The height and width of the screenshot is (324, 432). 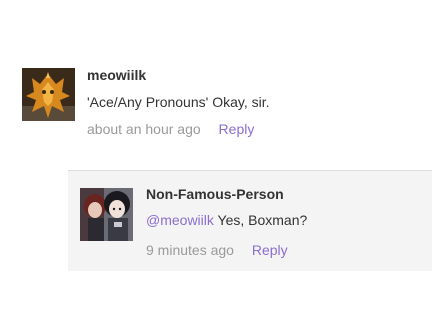 What do you see at coordinates (178, 102) in the screenshot?
I see `comment-text: 'Ace/Any Pronouns' Okay, sir.` at bounding box center [178, 102].